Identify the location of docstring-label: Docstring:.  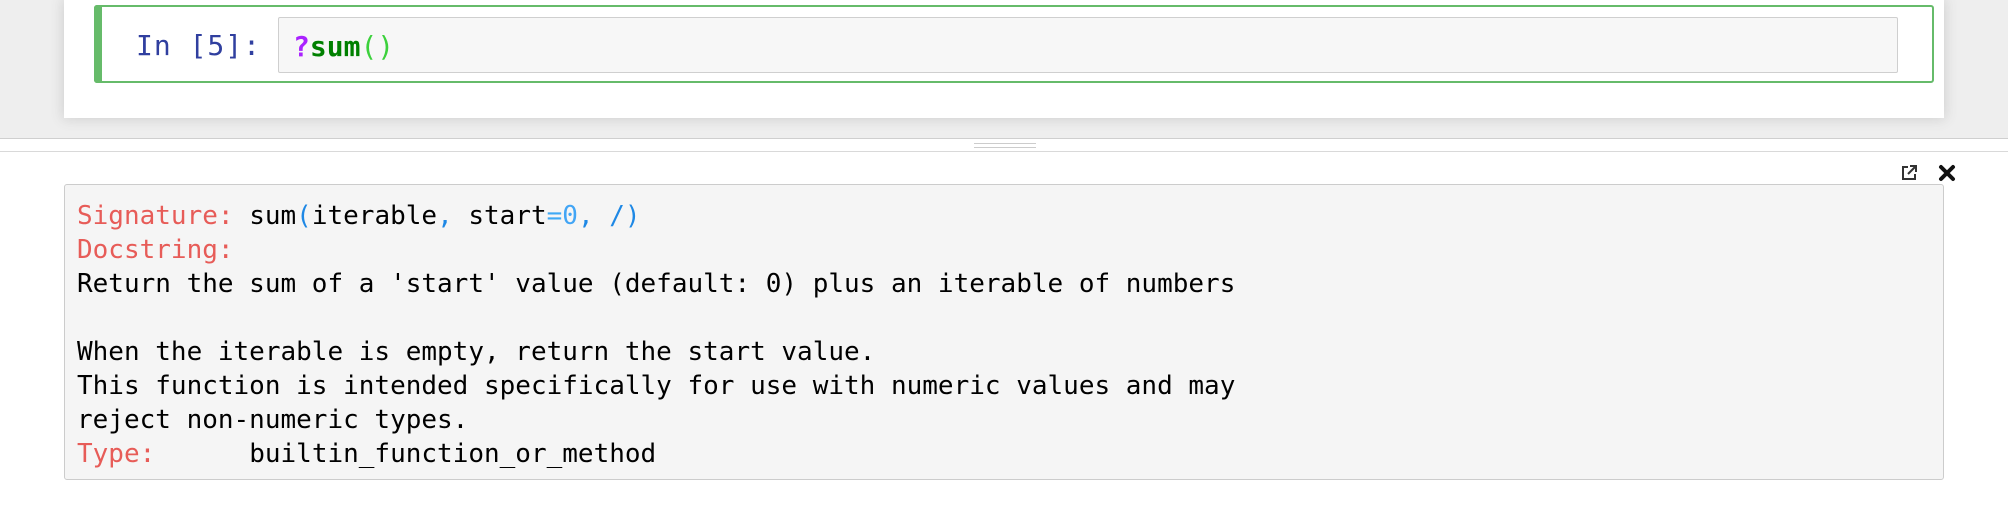
(155, 250).